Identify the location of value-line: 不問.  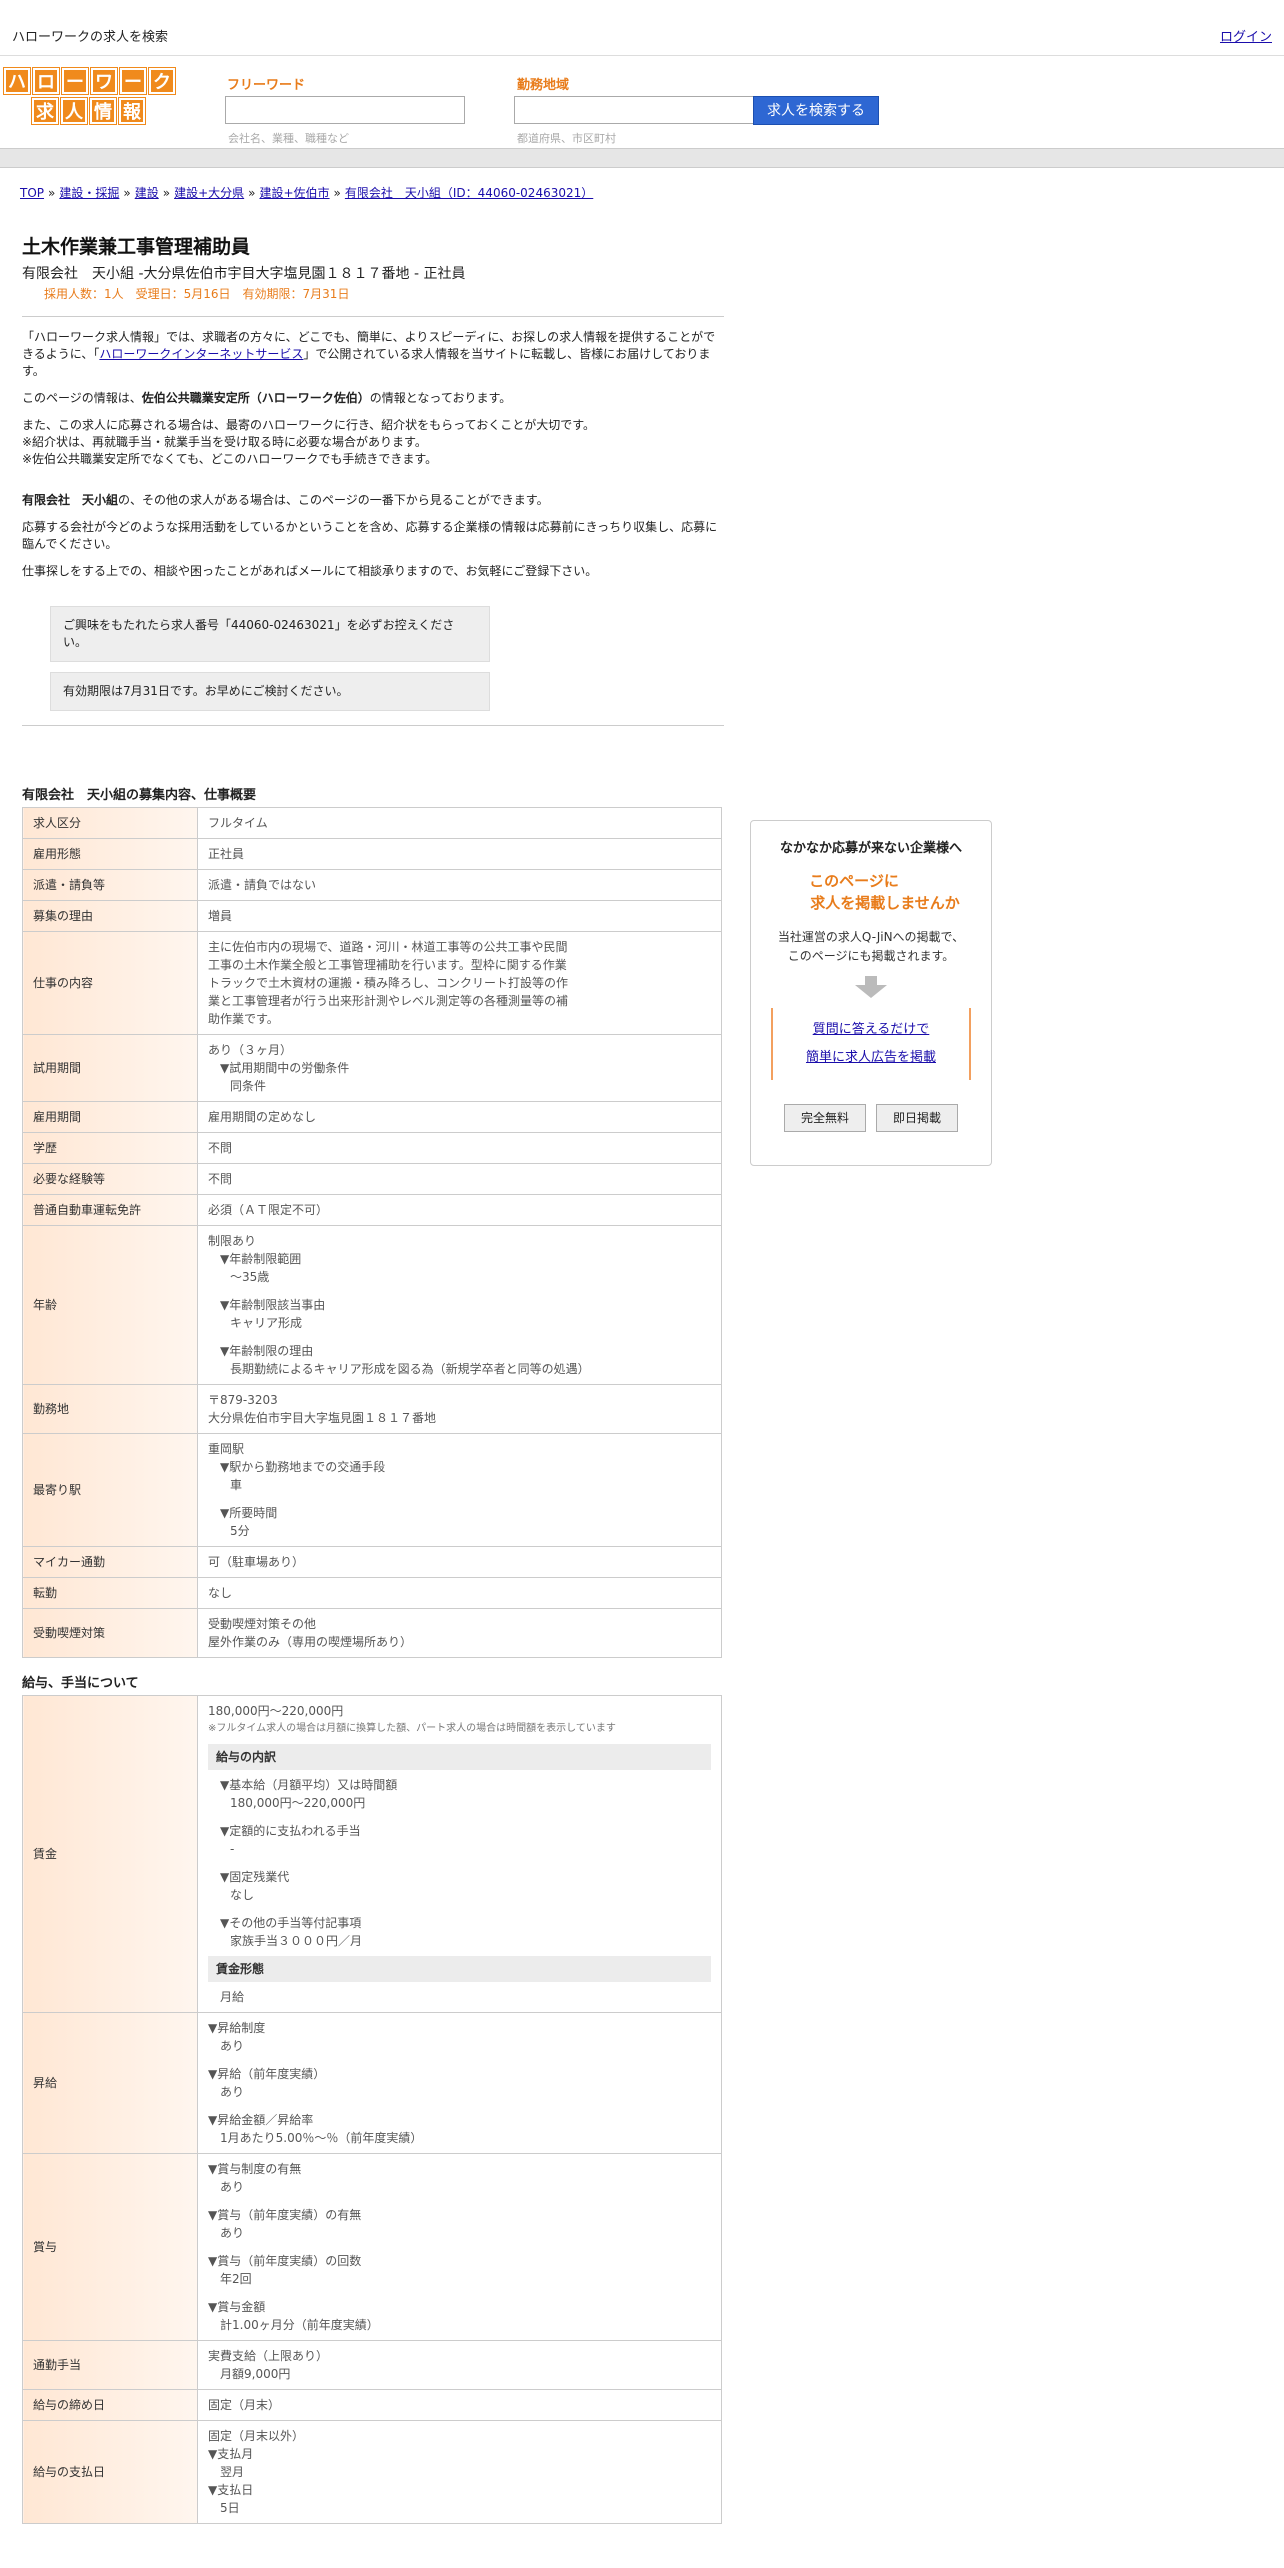
(220, 1148).